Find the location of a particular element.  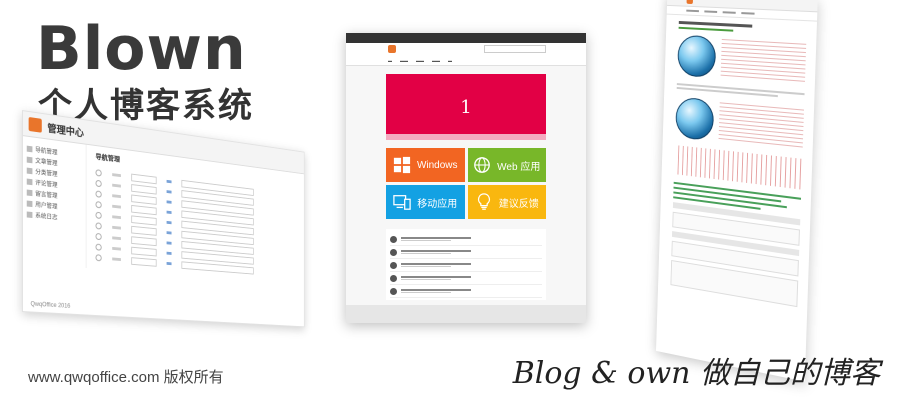

banner-slide: 1 is located at coordinates (466, 107).